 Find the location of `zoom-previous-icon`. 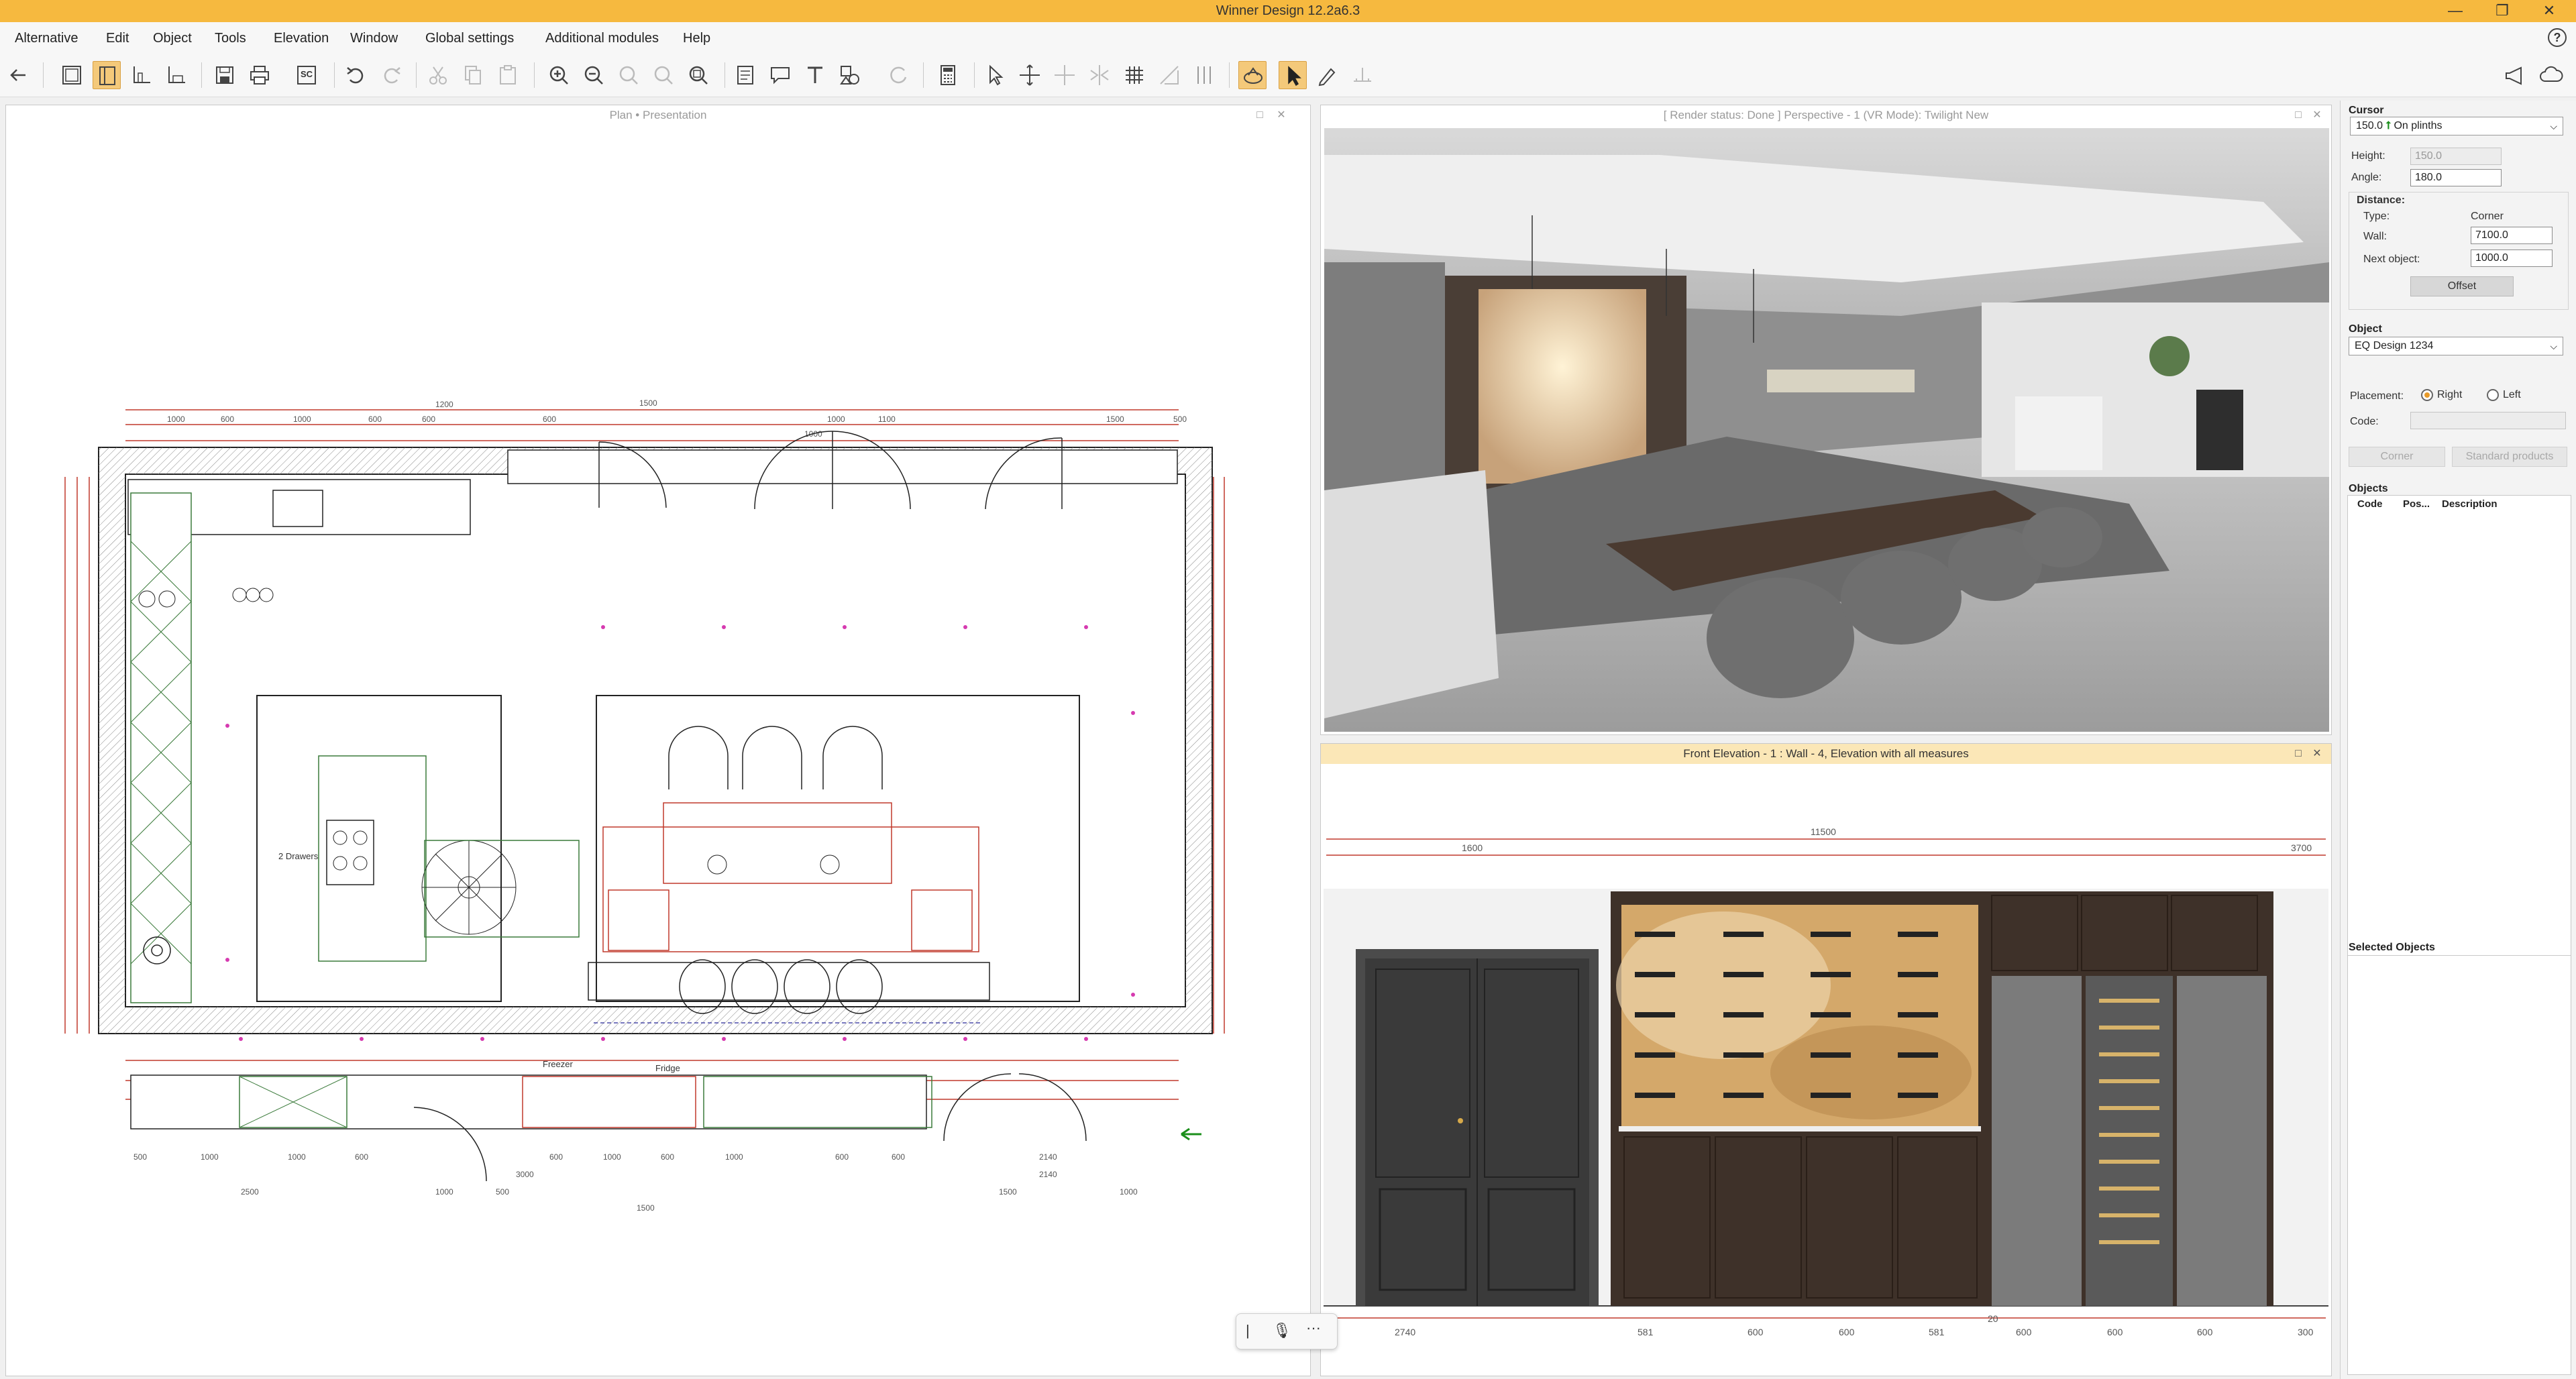

zoom-previous-icon is located at coordinates (663, 75).